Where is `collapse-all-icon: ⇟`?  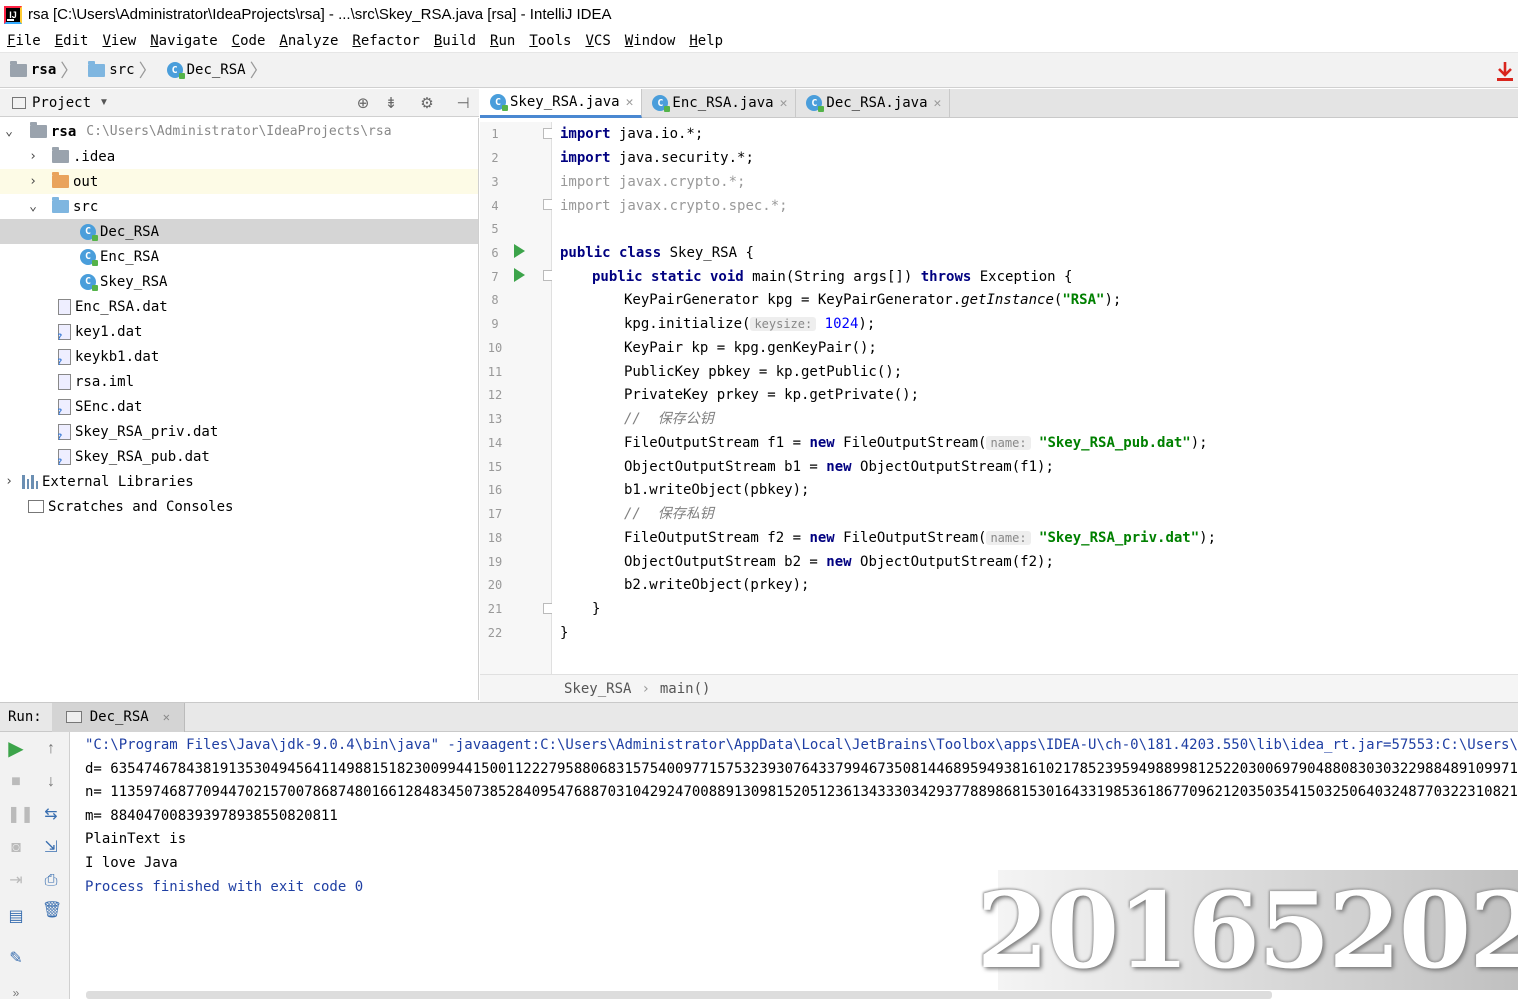 collapse-all-icon: ⇟ is located at coordinates (391, 104).